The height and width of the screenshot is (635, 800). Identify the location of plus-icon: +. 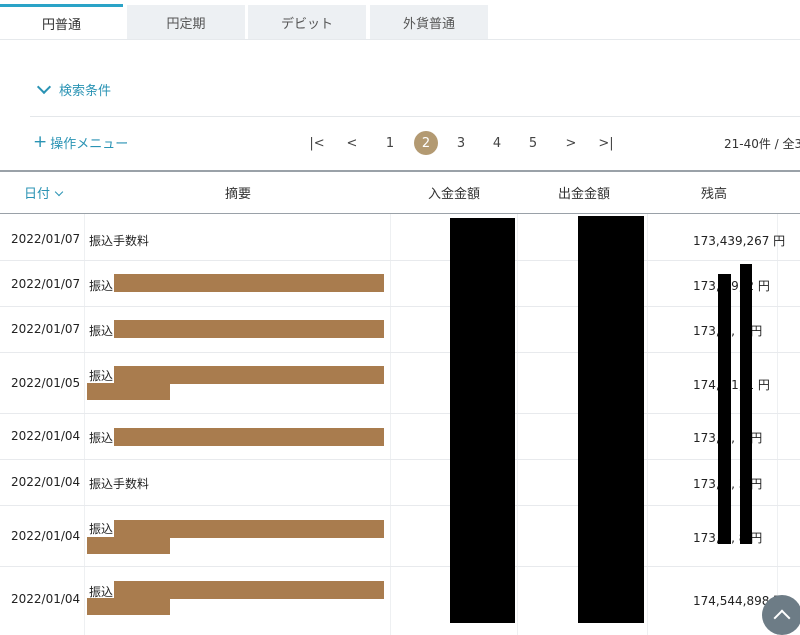
(40, 142).